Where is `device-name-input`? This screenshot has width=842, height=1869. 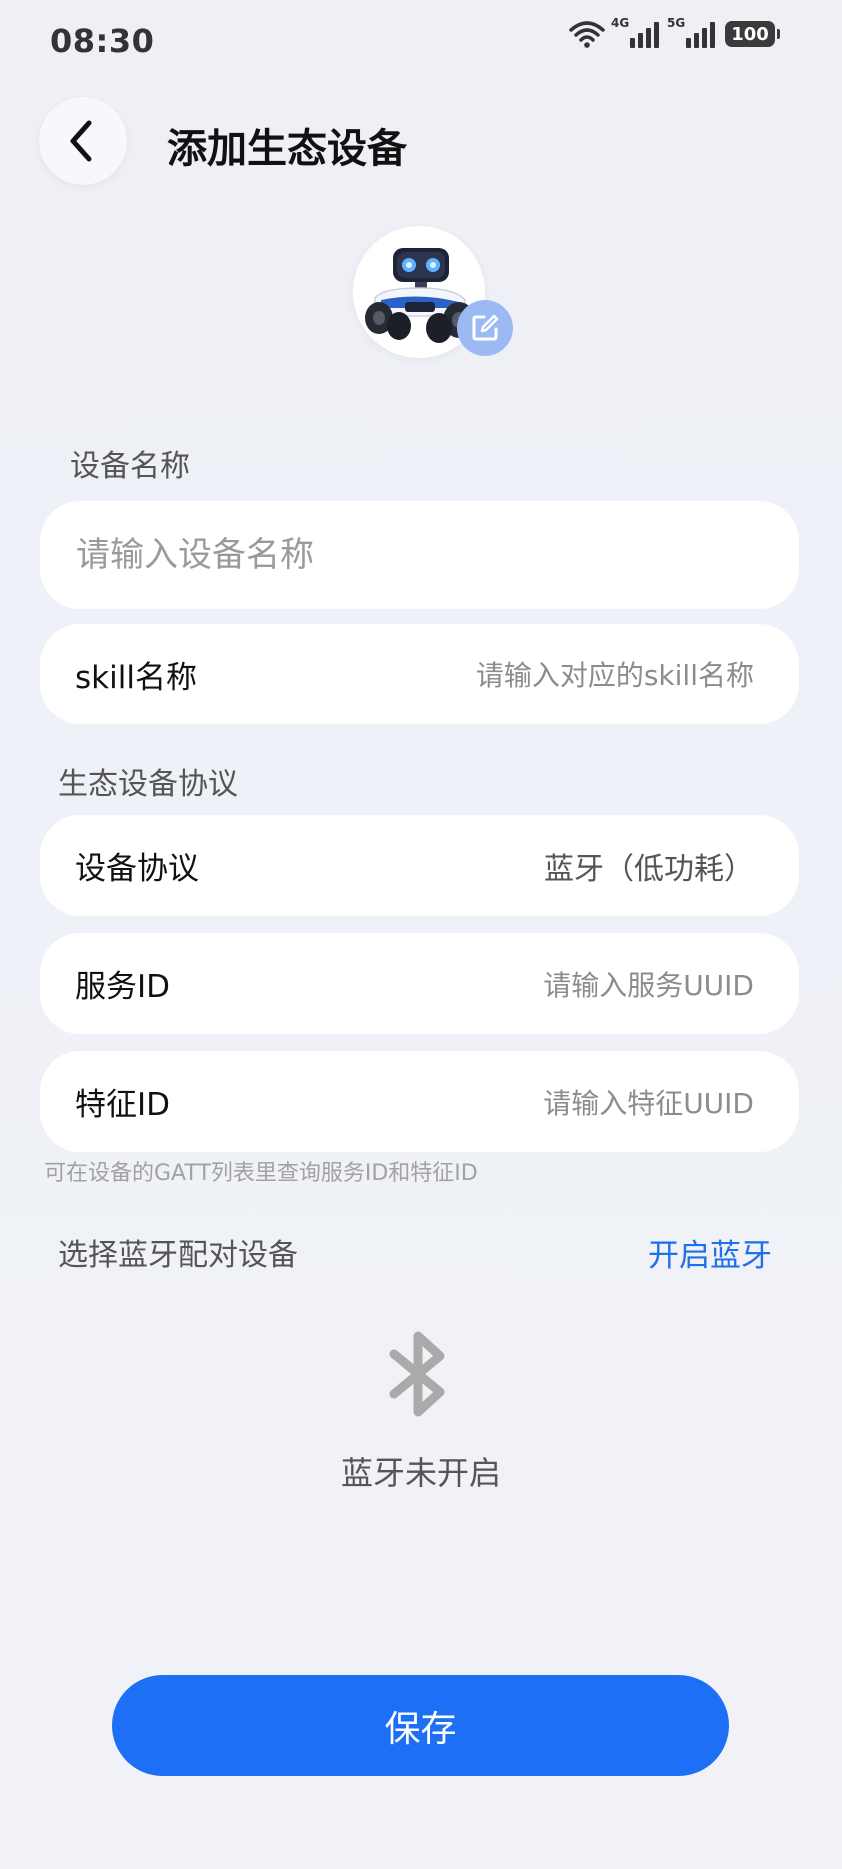
device-name-input is located at coordinates (419, 555).